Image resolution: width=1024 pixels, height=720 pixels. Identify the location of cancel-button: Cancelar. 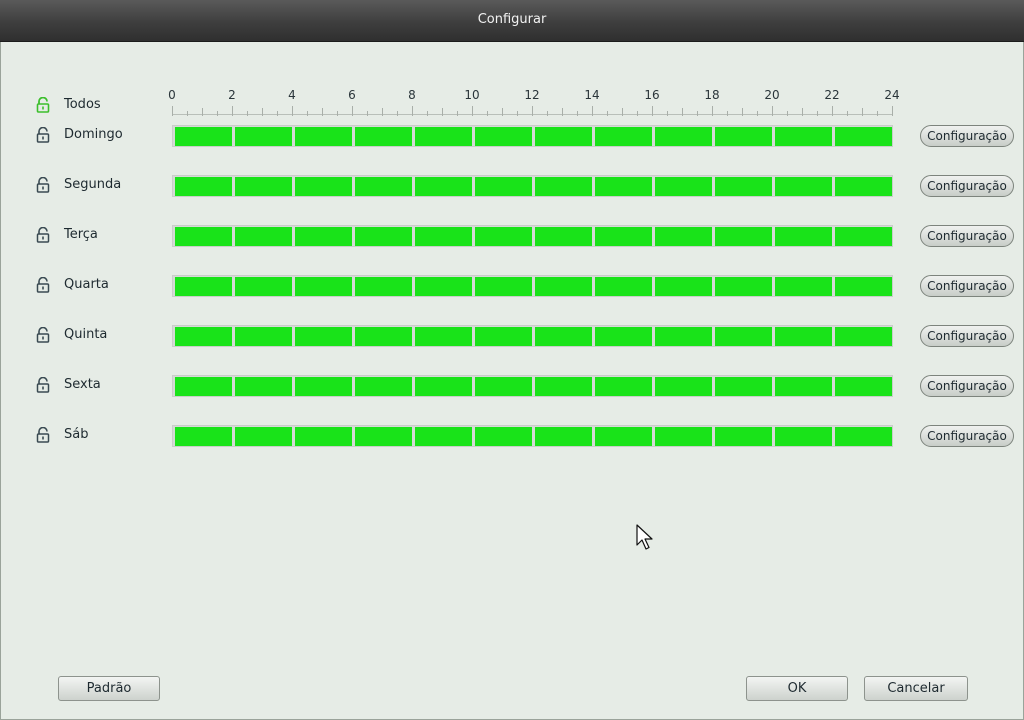
(916, 688).